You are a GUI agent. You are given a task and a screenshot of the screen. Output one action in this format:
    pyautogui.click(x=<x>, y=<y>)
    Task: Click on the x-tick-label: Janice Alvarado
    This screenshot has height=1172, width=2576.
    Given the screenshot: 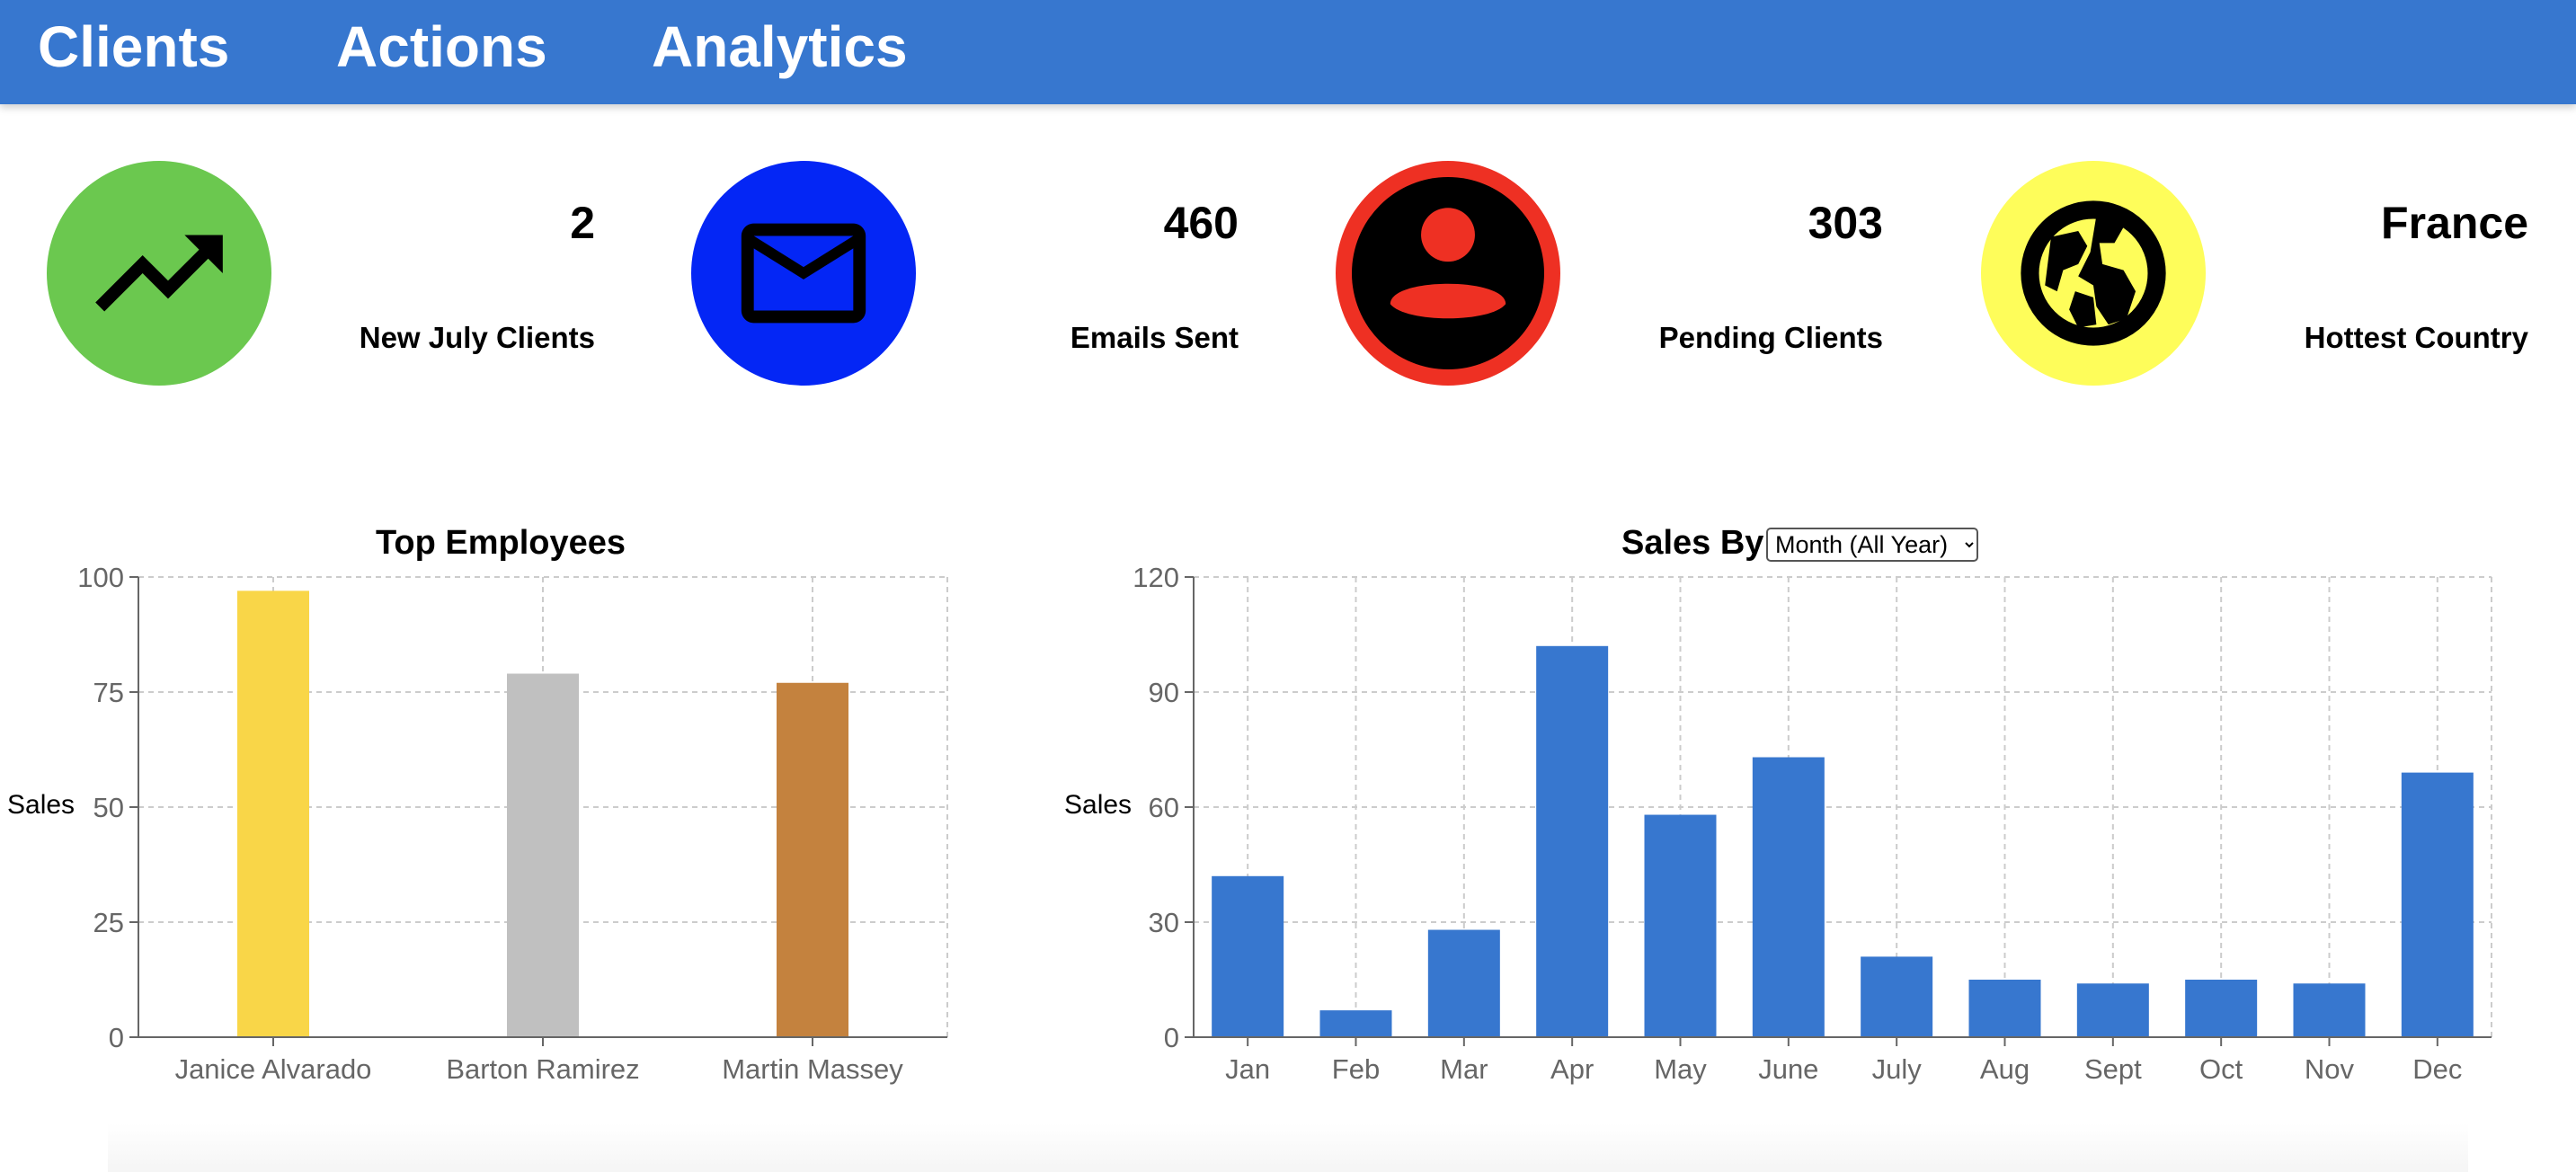 What is the action you would take?
    pyautogui.click(x=273, y=1069)
    